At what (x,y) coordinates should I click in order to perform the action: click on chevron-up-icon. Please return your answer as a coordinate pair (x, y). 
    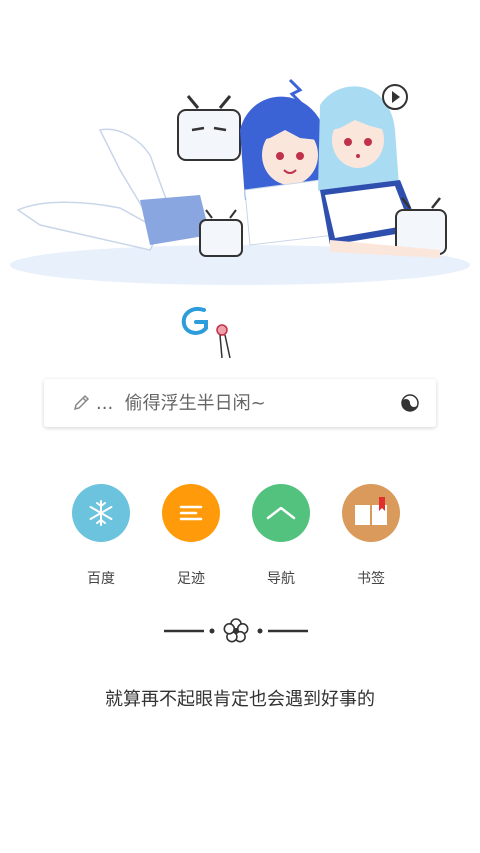
    Looking at the image, I should click on (281, 513).